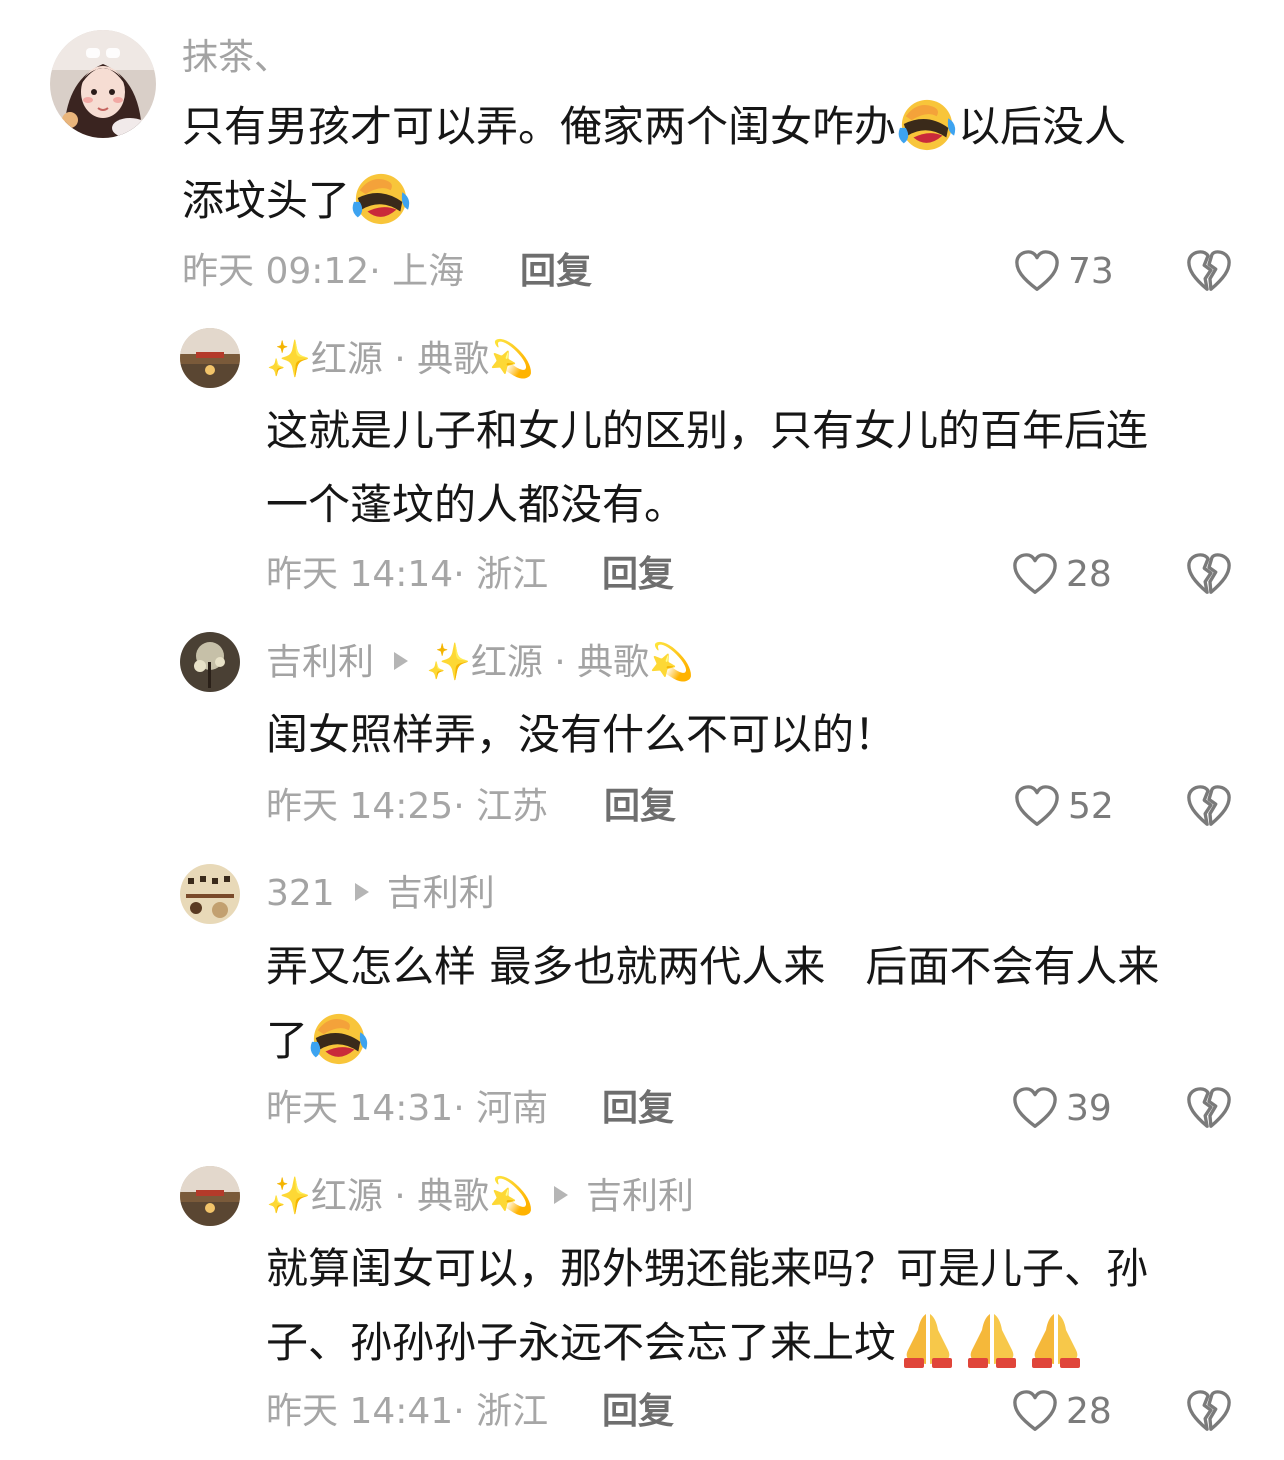 The height and width of the screenshot is (1460, 1284). Describe the element at coordinates (323, 271) in the screenshot. I see `comment-time-location: 昨天 09:12· 上海` at that location.